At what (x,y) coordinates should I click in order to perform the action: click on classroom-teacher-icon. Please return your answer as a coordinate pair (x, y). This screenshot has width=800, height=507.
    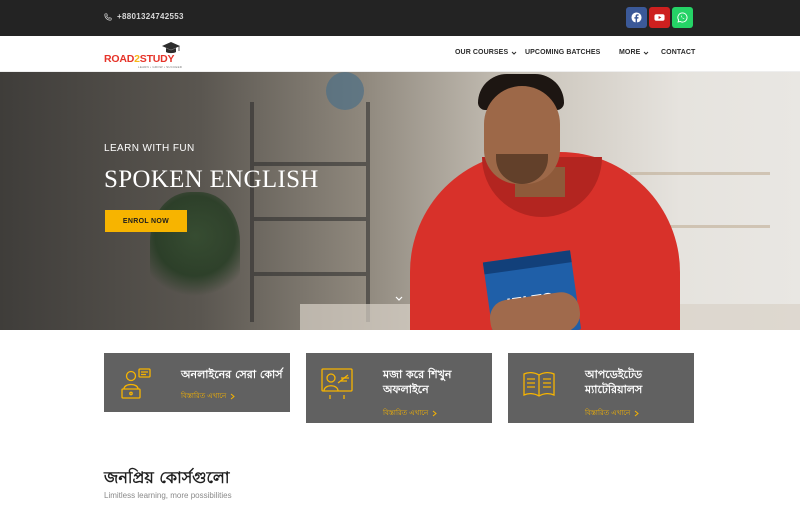
    Looking at the image, I should click on (337, 383).